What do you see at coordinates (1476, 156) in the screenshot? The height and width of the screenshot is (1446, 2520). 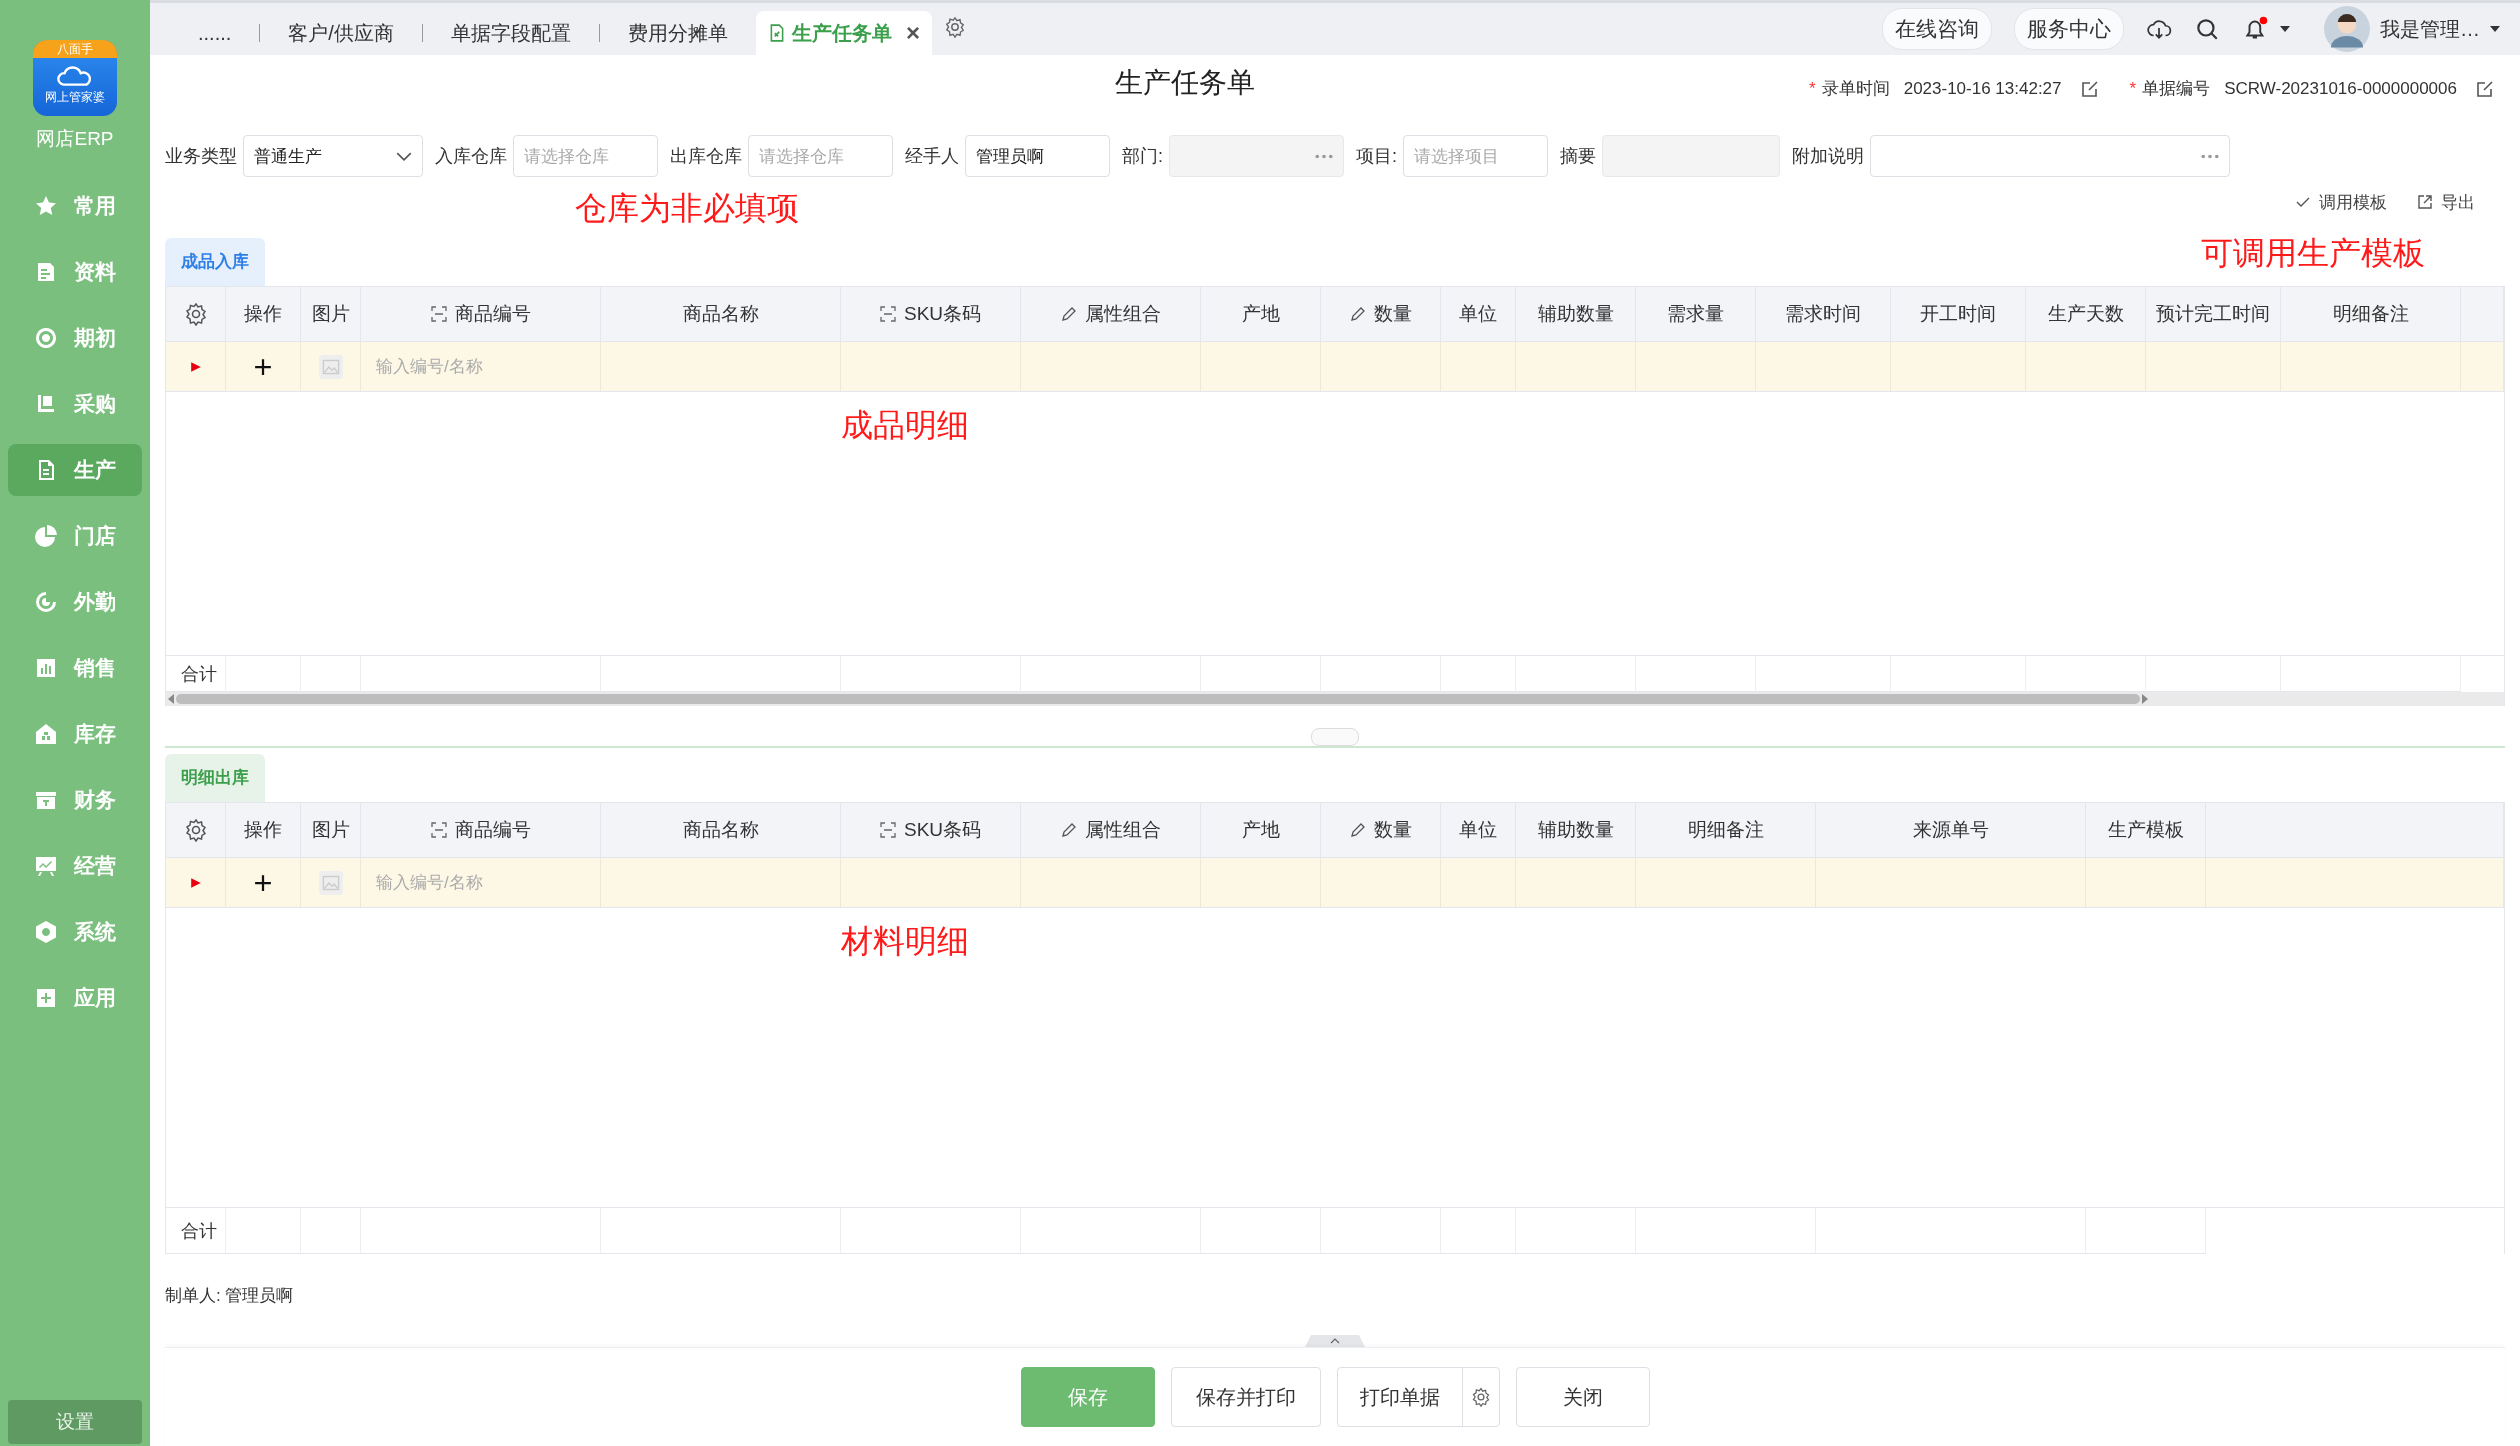 I see `input-field: 请选择项目` at bounding box center [1476, 156].